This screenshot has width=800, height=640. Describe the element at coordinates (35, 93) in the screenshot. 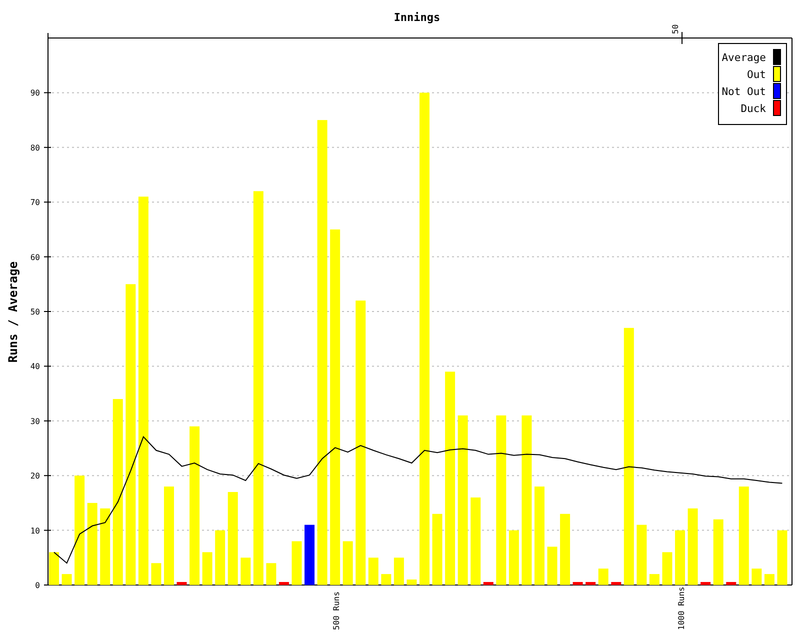

I see `y-tick-label: 90` at that location.